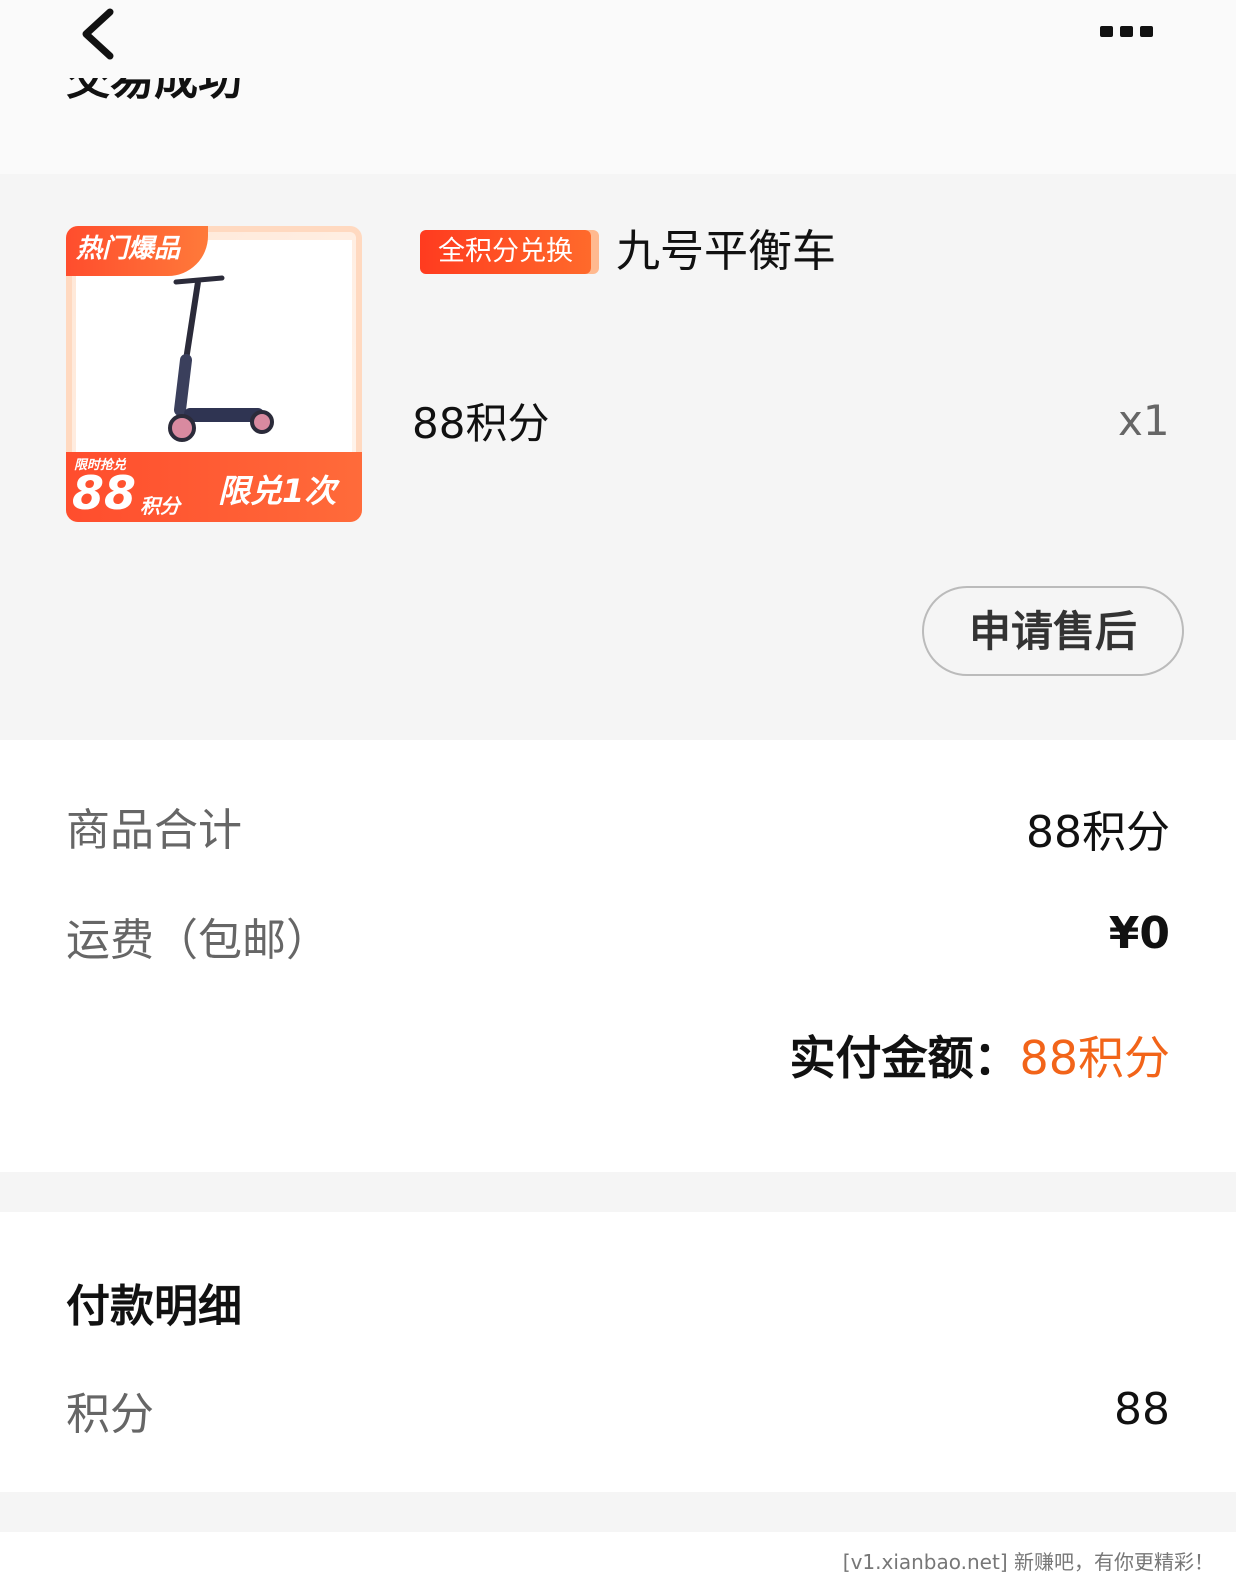 The width and height of the screenshot is (1236, 1592). Describe the element at coordinates (505, 252) in the screenshot. I see `points-exchange-badge: 全积分兑换` at that location.